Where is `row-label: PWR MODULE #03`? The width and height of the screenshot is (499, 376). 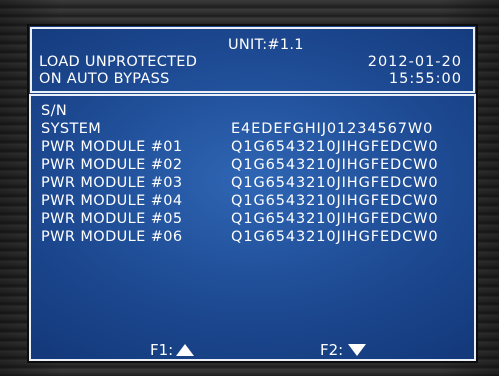 row-label: PWR MODULE #03 is located at coordinates (112, 183).